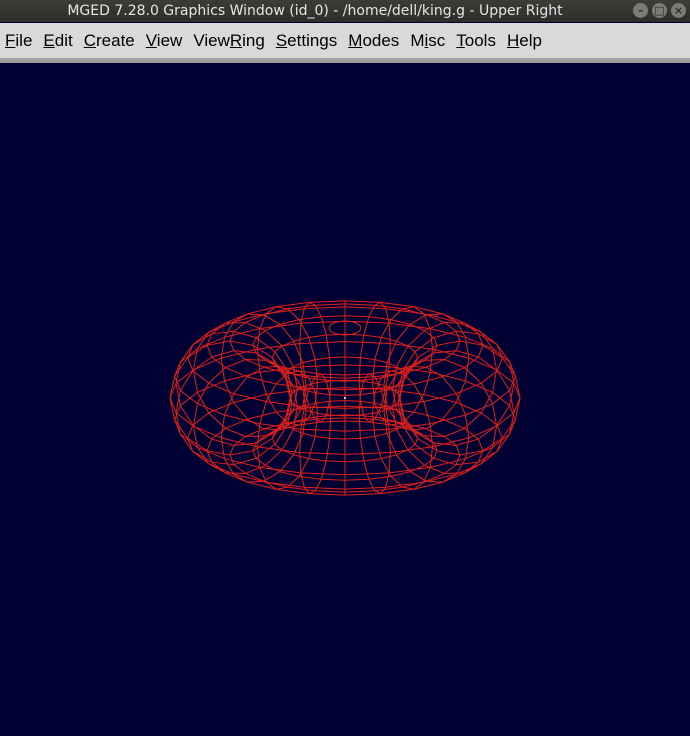  What do you see at coordinates (477, 41) in the screenshot?
I see `menu-tools: Tools` at bounding box center [477, 41].